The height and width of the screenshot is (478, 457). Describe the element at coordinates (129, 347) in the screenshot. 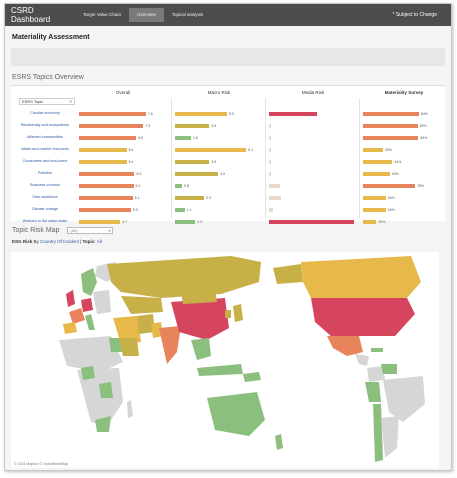

I see `country-saudi-arabia` at that location.